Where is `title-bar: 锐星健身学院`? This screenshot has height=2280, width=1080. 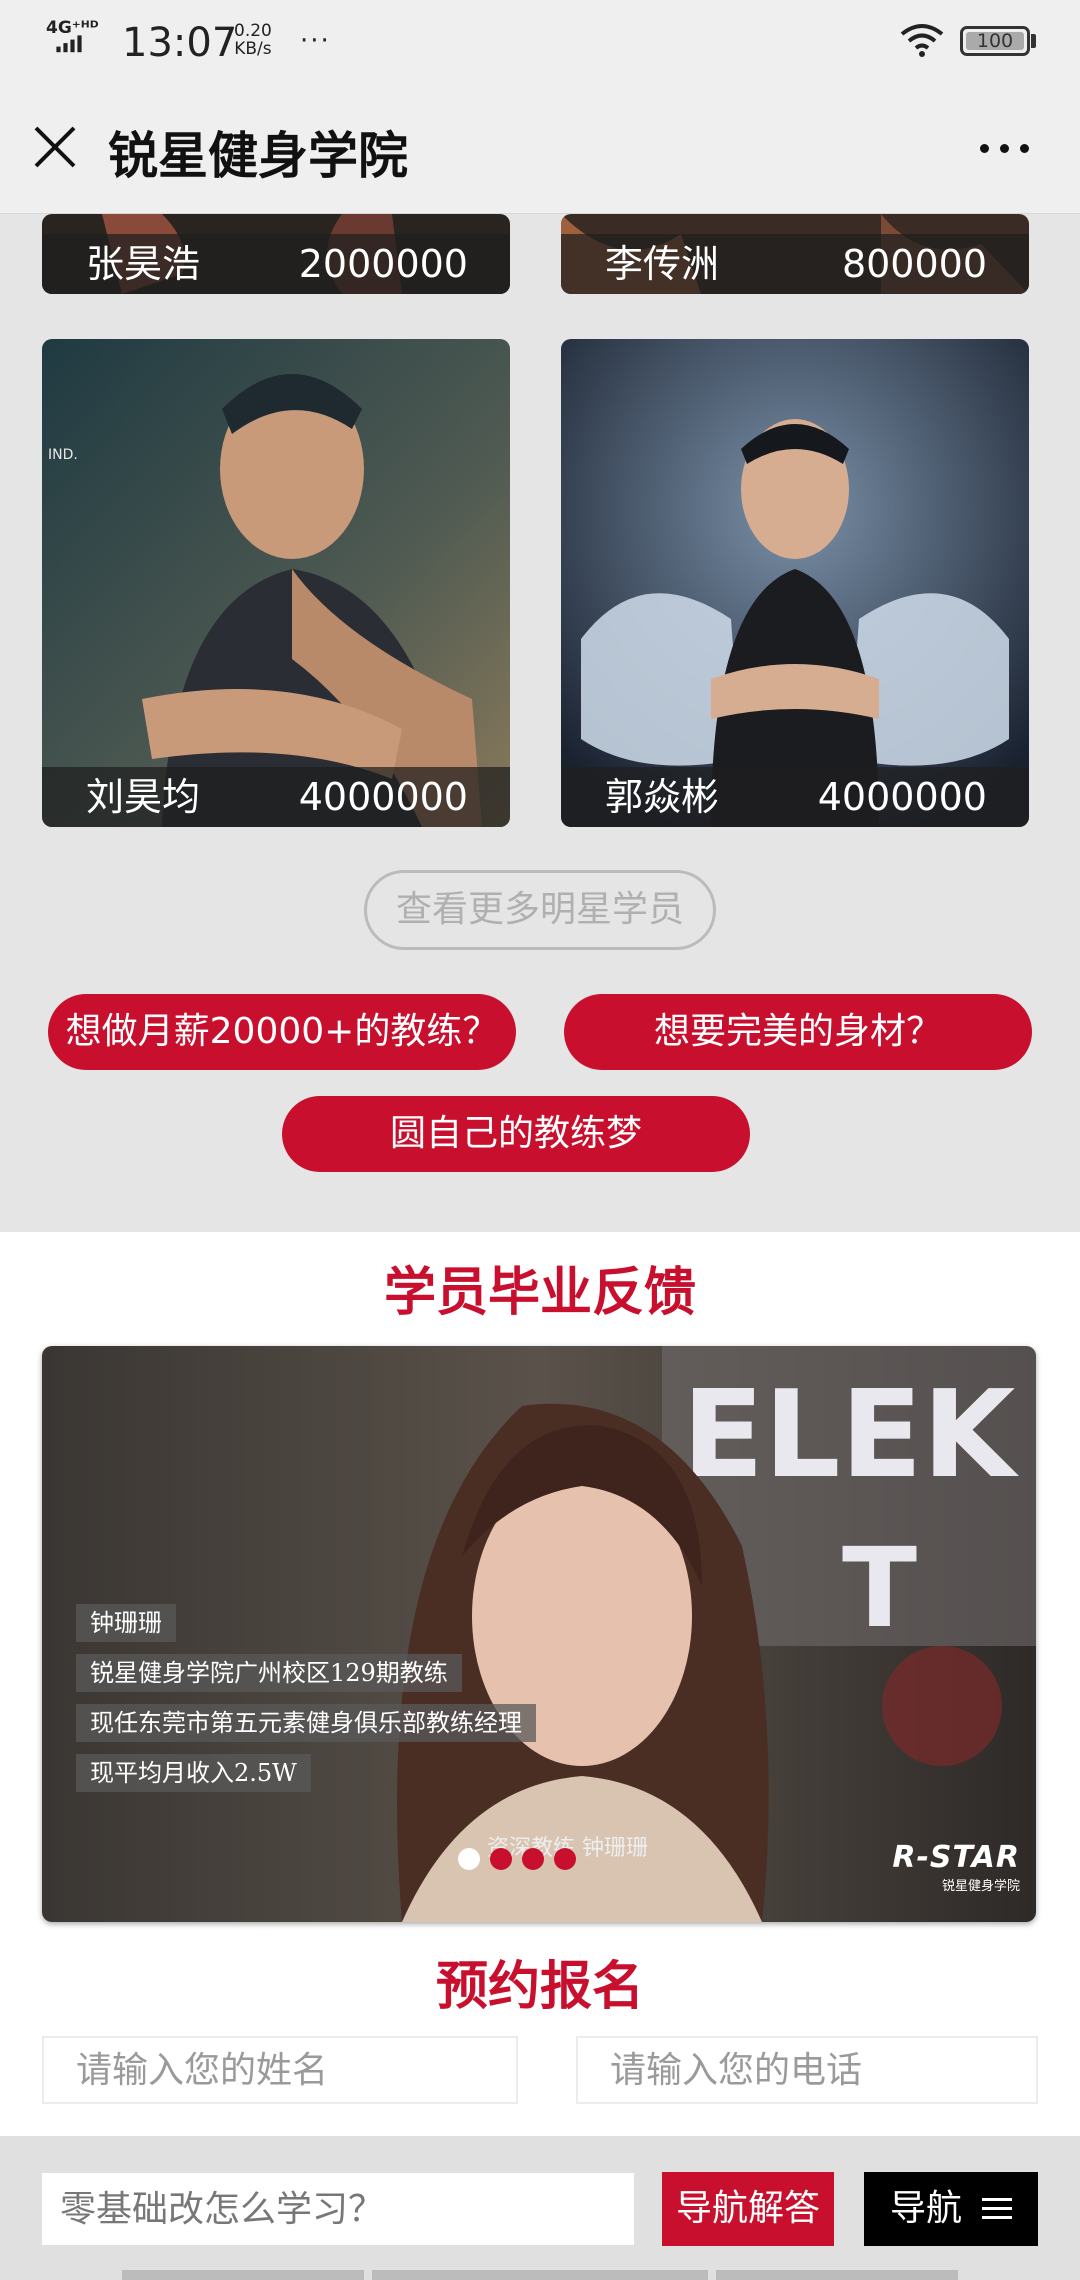 title-bar: 锐星健身学院 is located at coordinates (540, 148).